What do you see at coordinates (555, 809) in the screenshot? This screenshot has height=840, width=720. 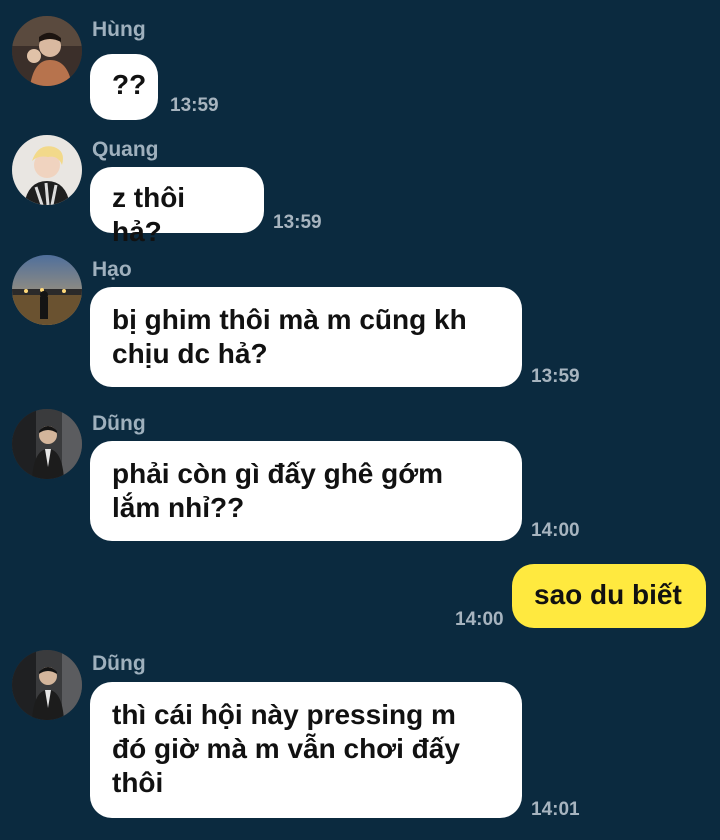 I see `message-timestamp: 14:01` at bounding box center [555, 809].